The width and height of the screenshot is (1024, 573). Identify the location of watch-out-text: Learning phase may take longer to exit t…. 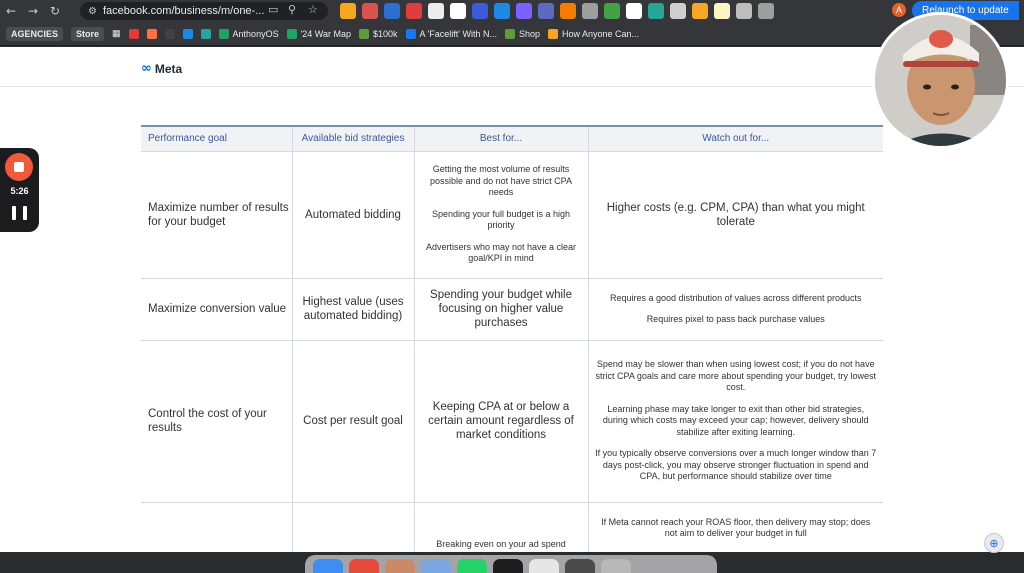
(735, 420).